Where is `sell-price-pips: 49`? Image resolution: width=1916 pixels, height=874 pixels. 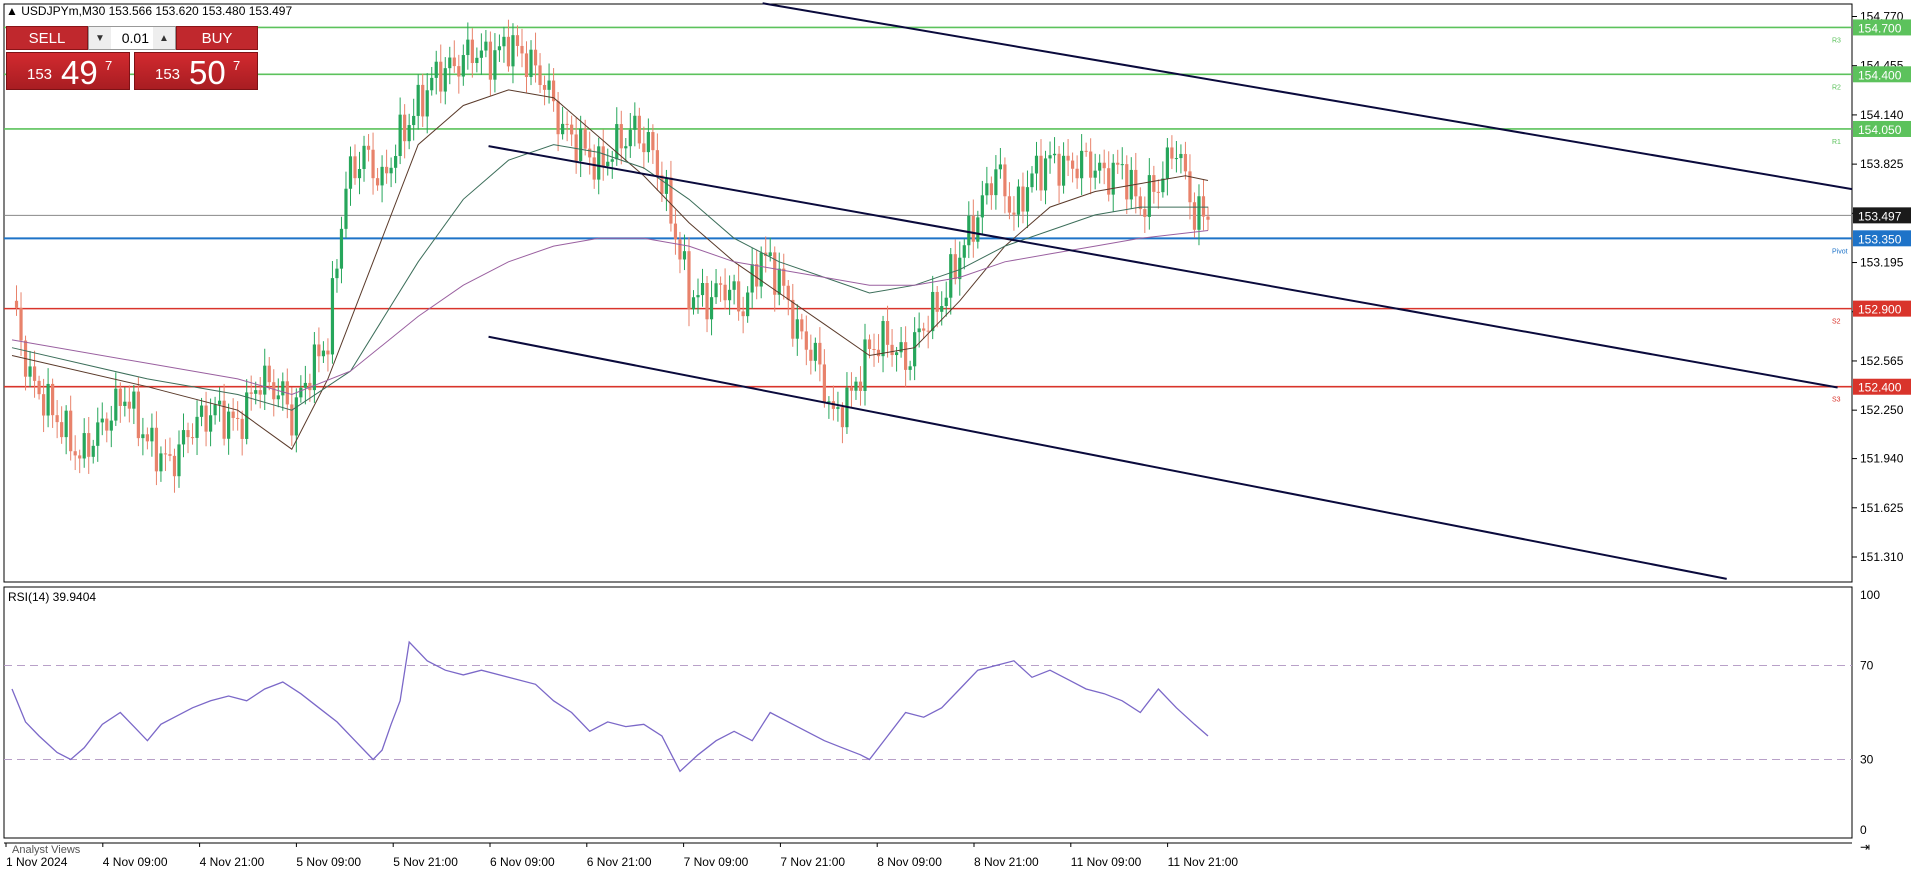
sell-price-pips: 49 is located at coordinates (79, 72).